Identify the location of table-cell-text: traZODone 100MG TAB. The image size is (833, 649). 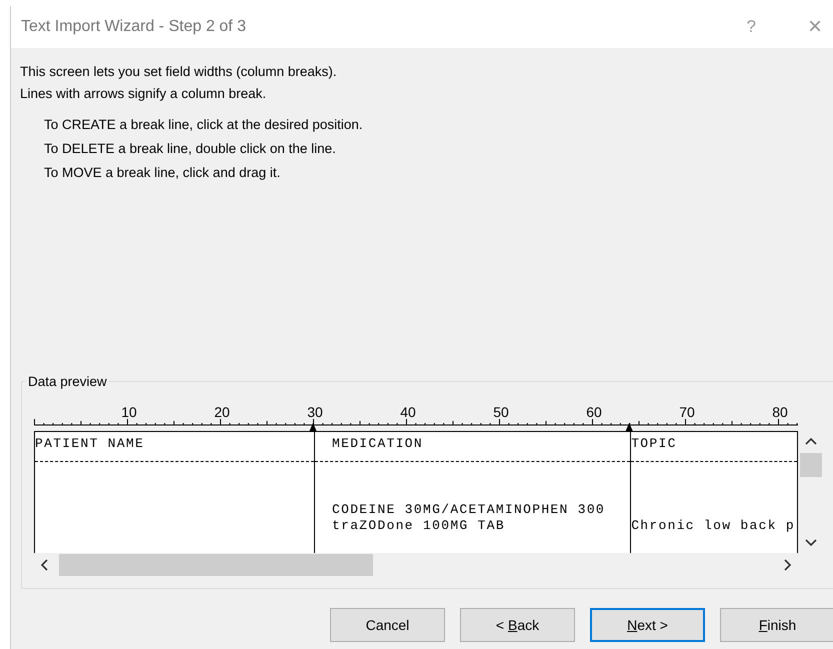
(418, 526).